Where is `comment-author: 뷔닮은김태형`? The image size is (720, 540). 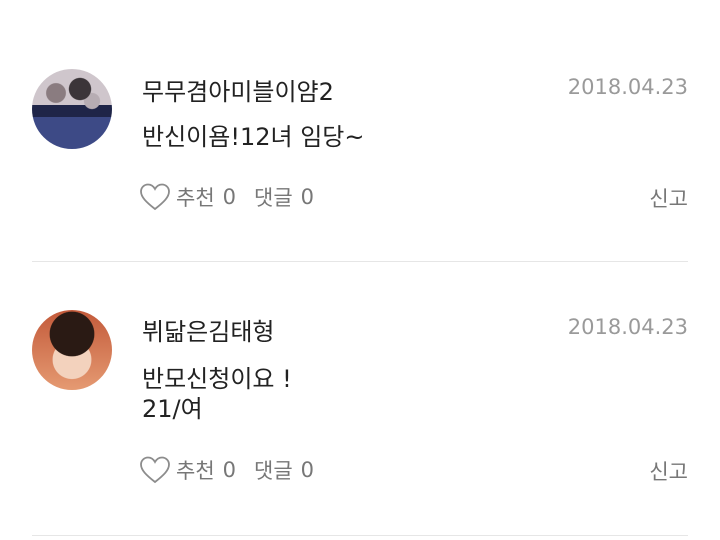 comment-author: 뷔닮은김태형 is located at coordinates (208, 329).